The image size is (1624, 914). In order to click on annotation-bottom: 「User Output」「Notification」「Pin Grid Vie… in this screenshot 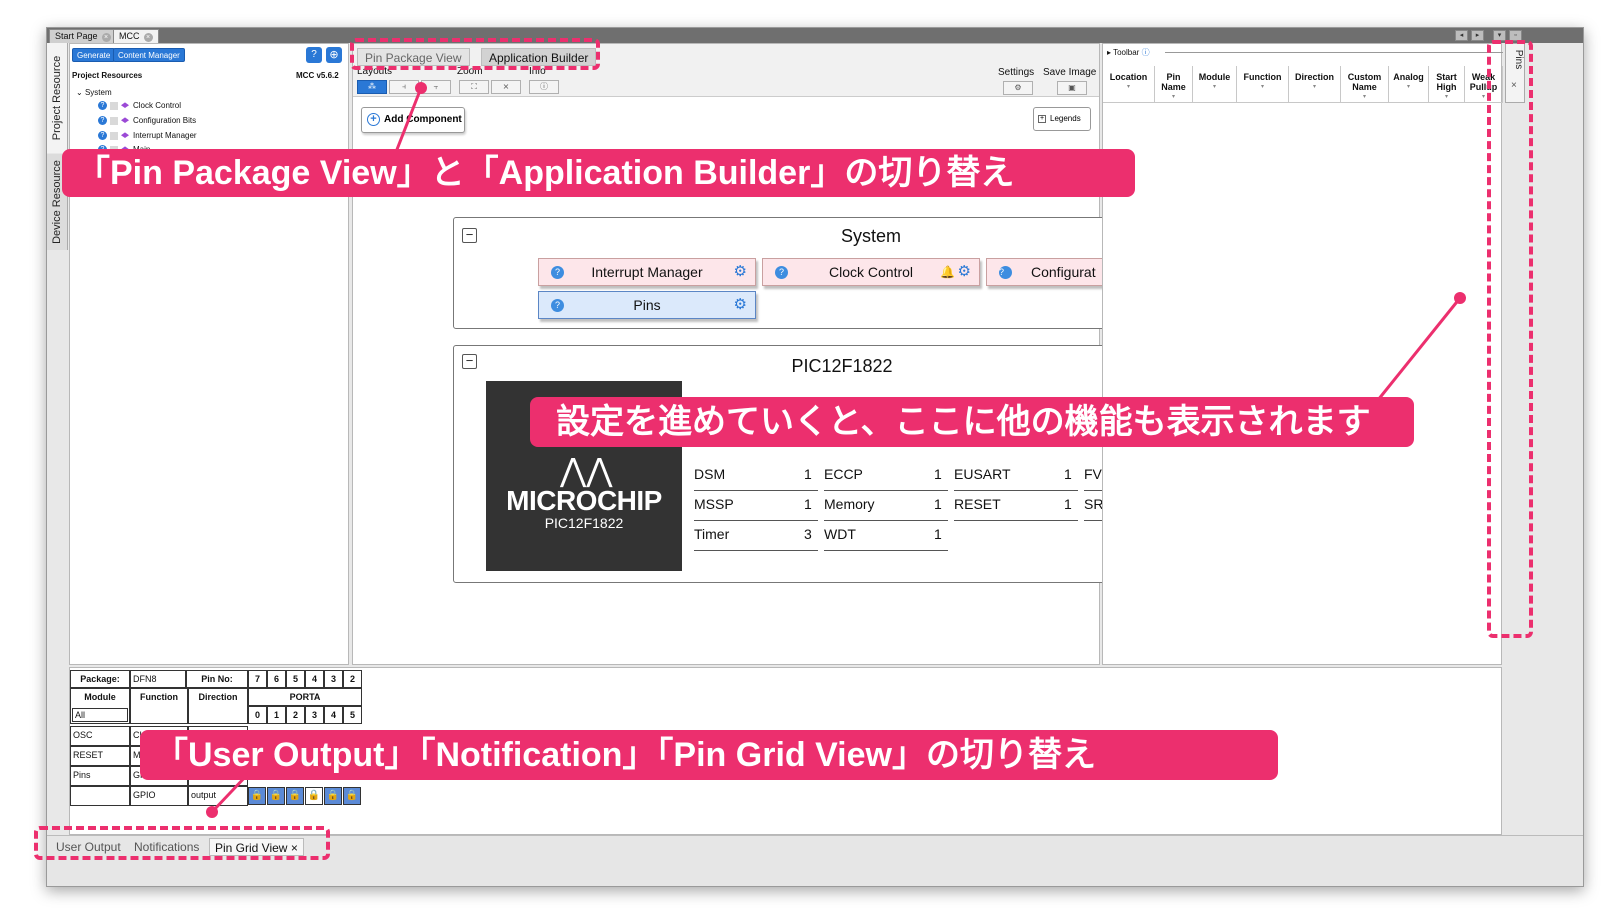, I will do `click(709, 755)`.